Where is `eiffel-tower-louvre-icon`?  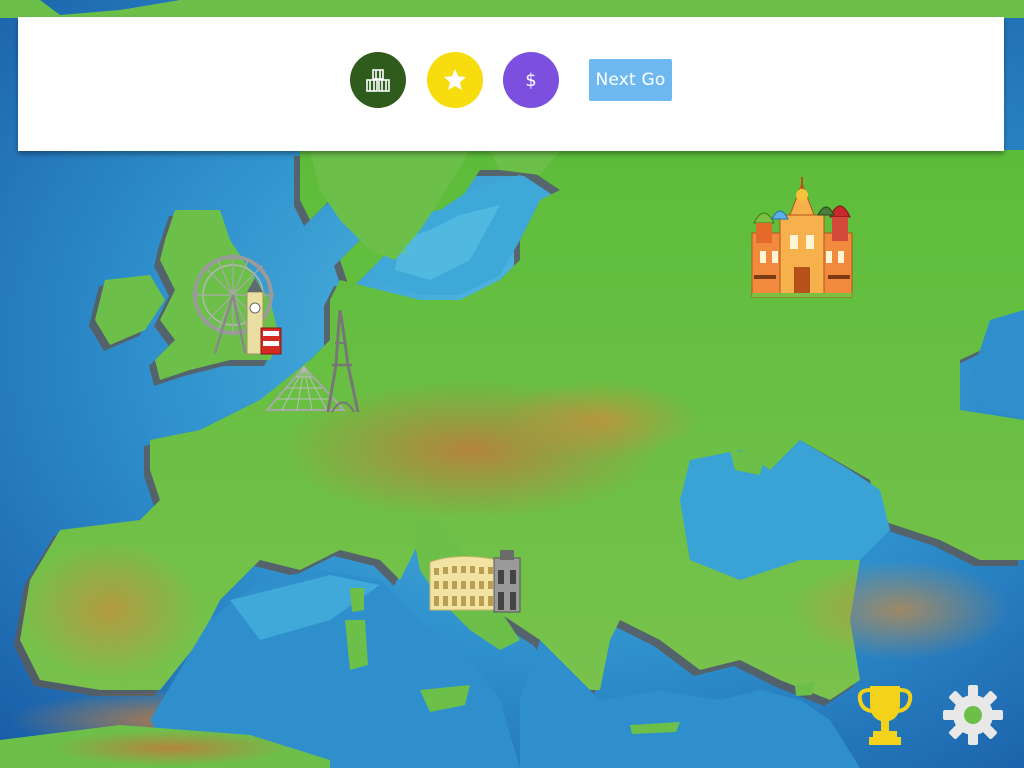
eiffel-tower-louvre-icon is located at coordinates (314, 360).